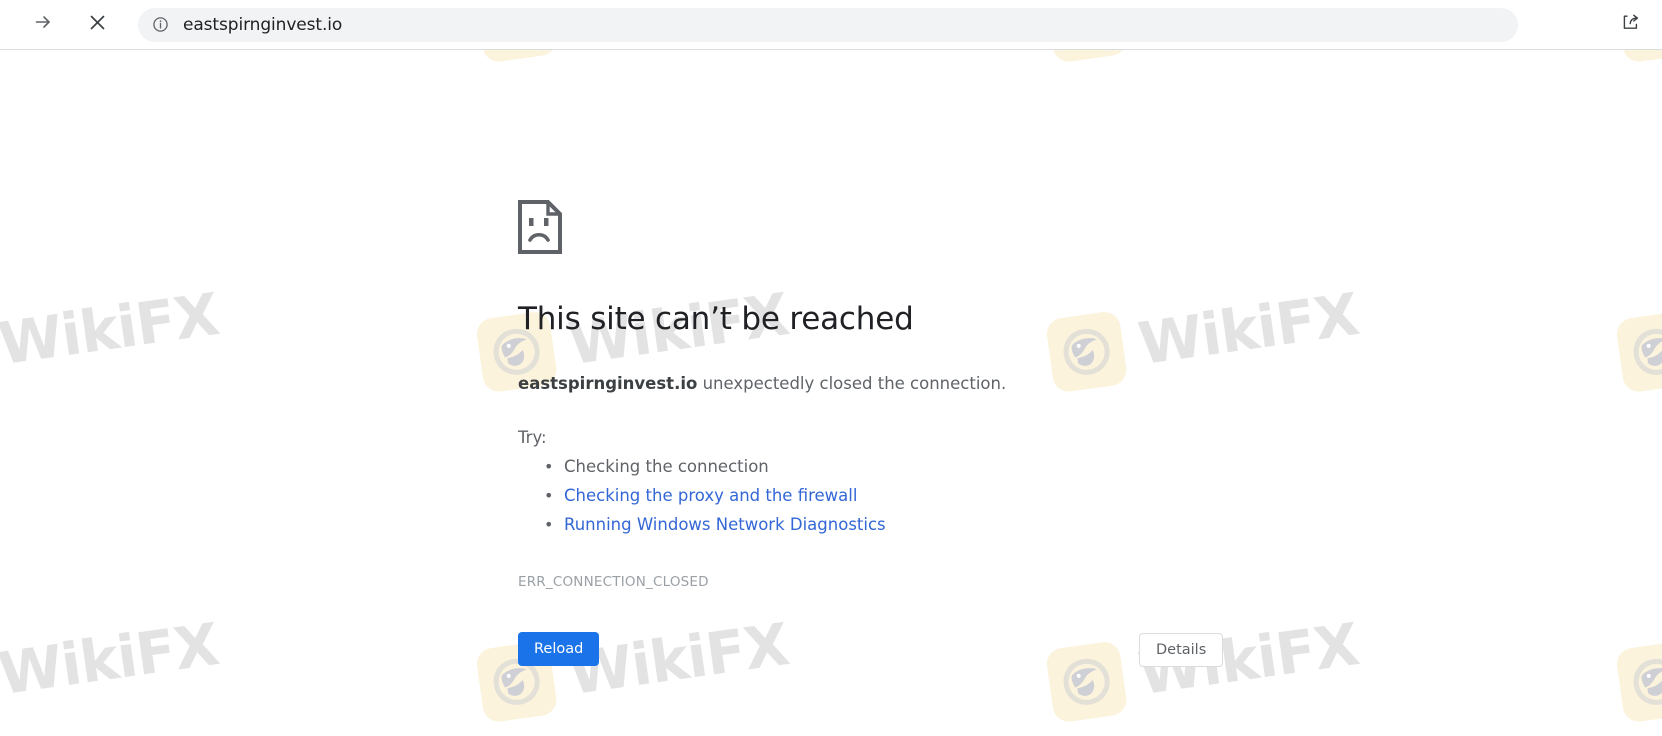 The image size is (1662, 736). I want to click on suggestion-text: Checking the connection, so click(666, 467).